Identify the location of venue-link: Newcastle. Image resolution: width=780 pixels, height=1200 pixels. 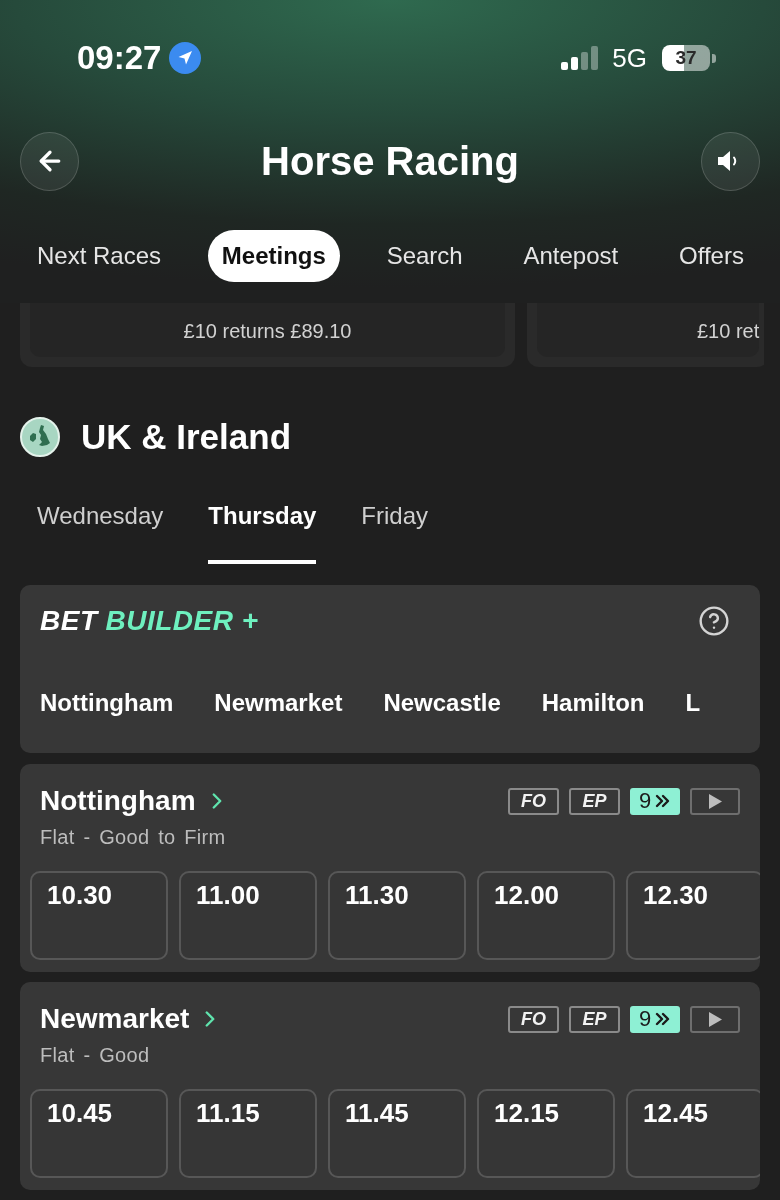
(442, 703).